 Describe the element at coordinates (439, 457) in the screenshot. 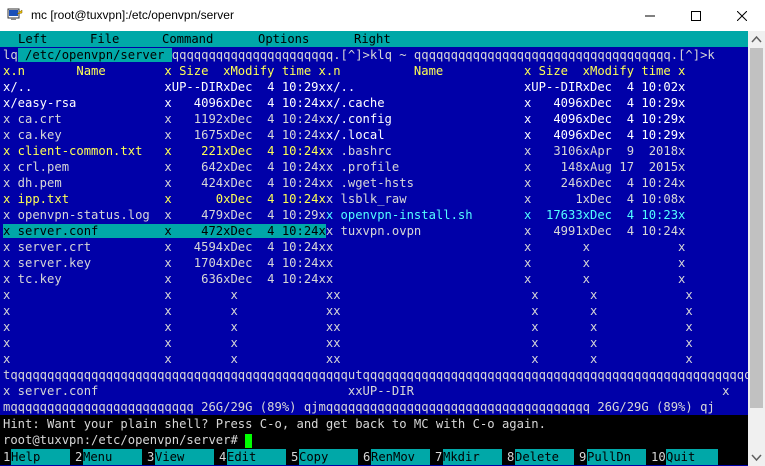

I see `fkey-number: 7` at that location.